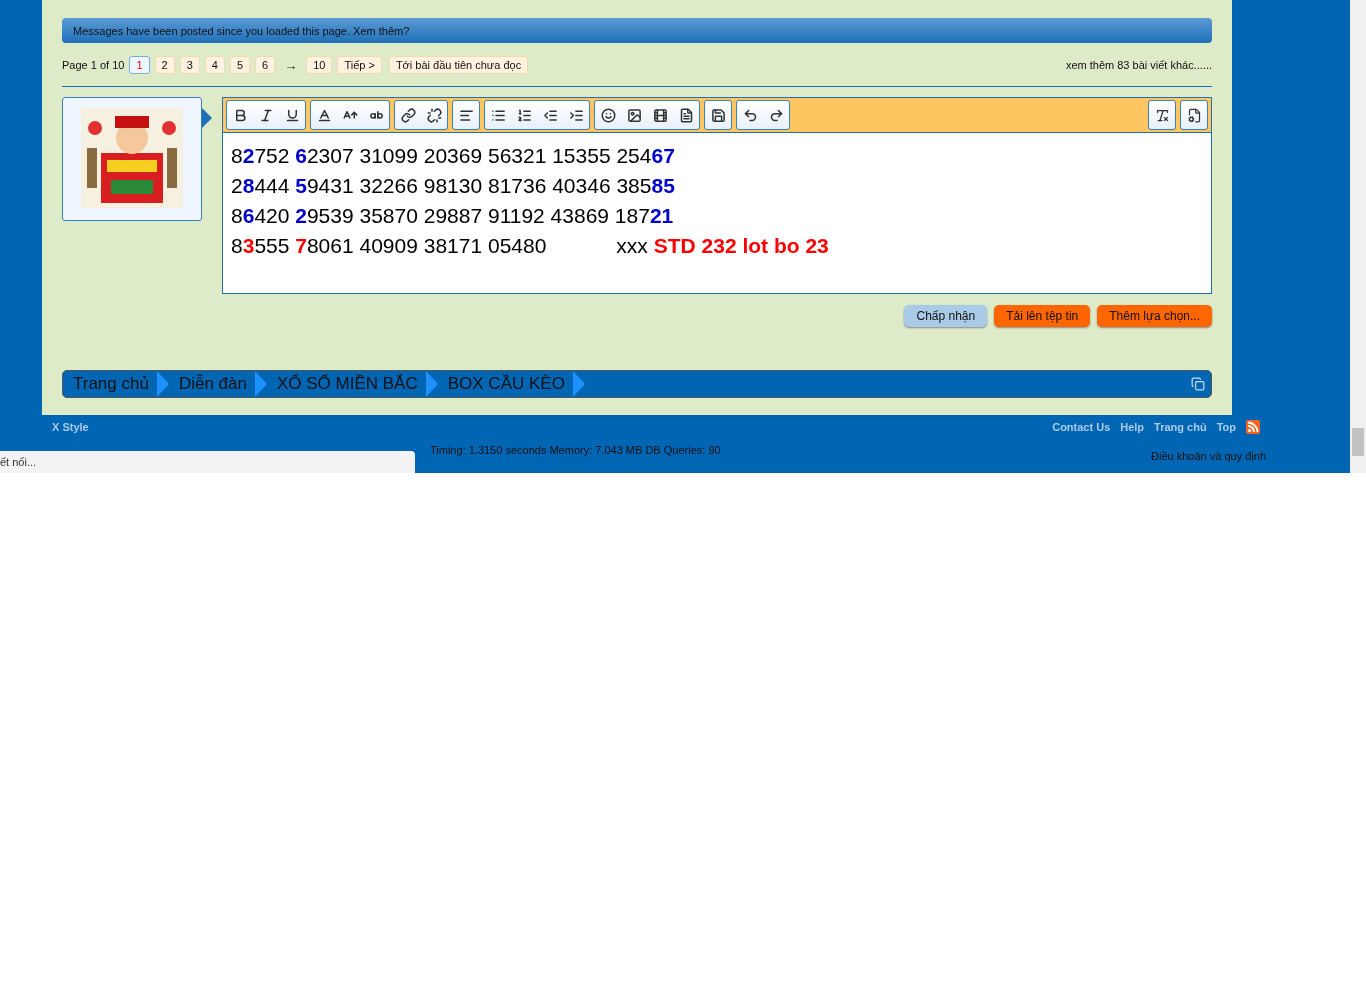 This screenshot has height=990, width=1366. Describe the element at coordinates (458, 65) in the screenshot. I see `first-unread-link: Tới bài đầu tiên chưa đọc` at that location.